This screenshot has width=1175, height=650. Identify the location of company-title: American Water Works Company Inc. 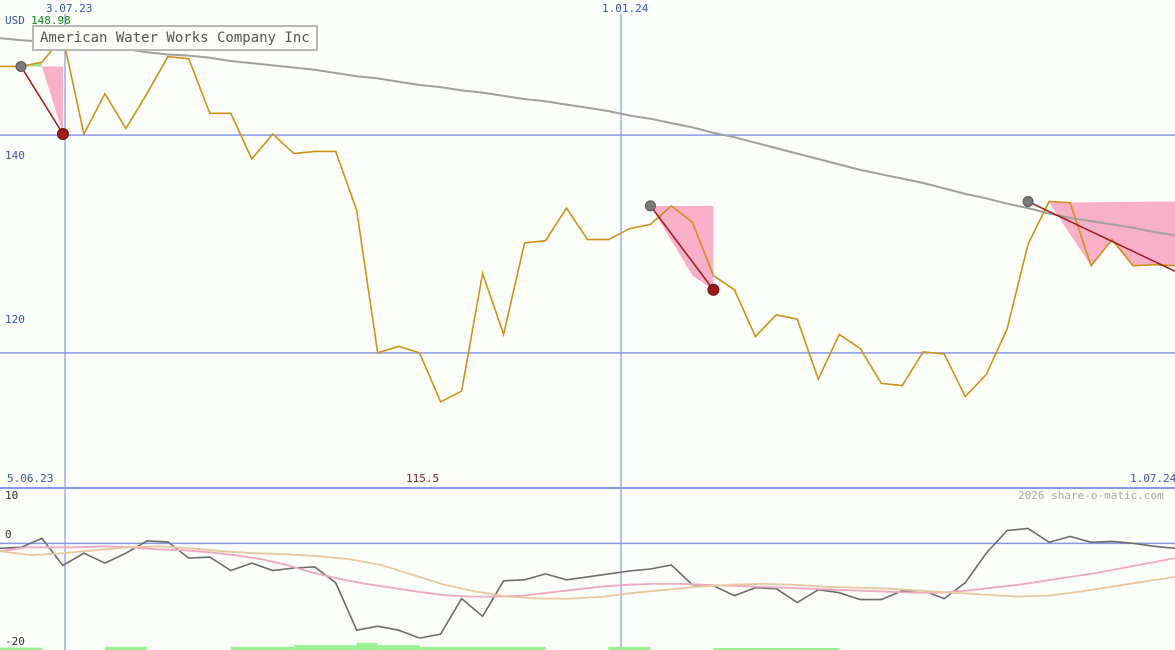
(175, 38).